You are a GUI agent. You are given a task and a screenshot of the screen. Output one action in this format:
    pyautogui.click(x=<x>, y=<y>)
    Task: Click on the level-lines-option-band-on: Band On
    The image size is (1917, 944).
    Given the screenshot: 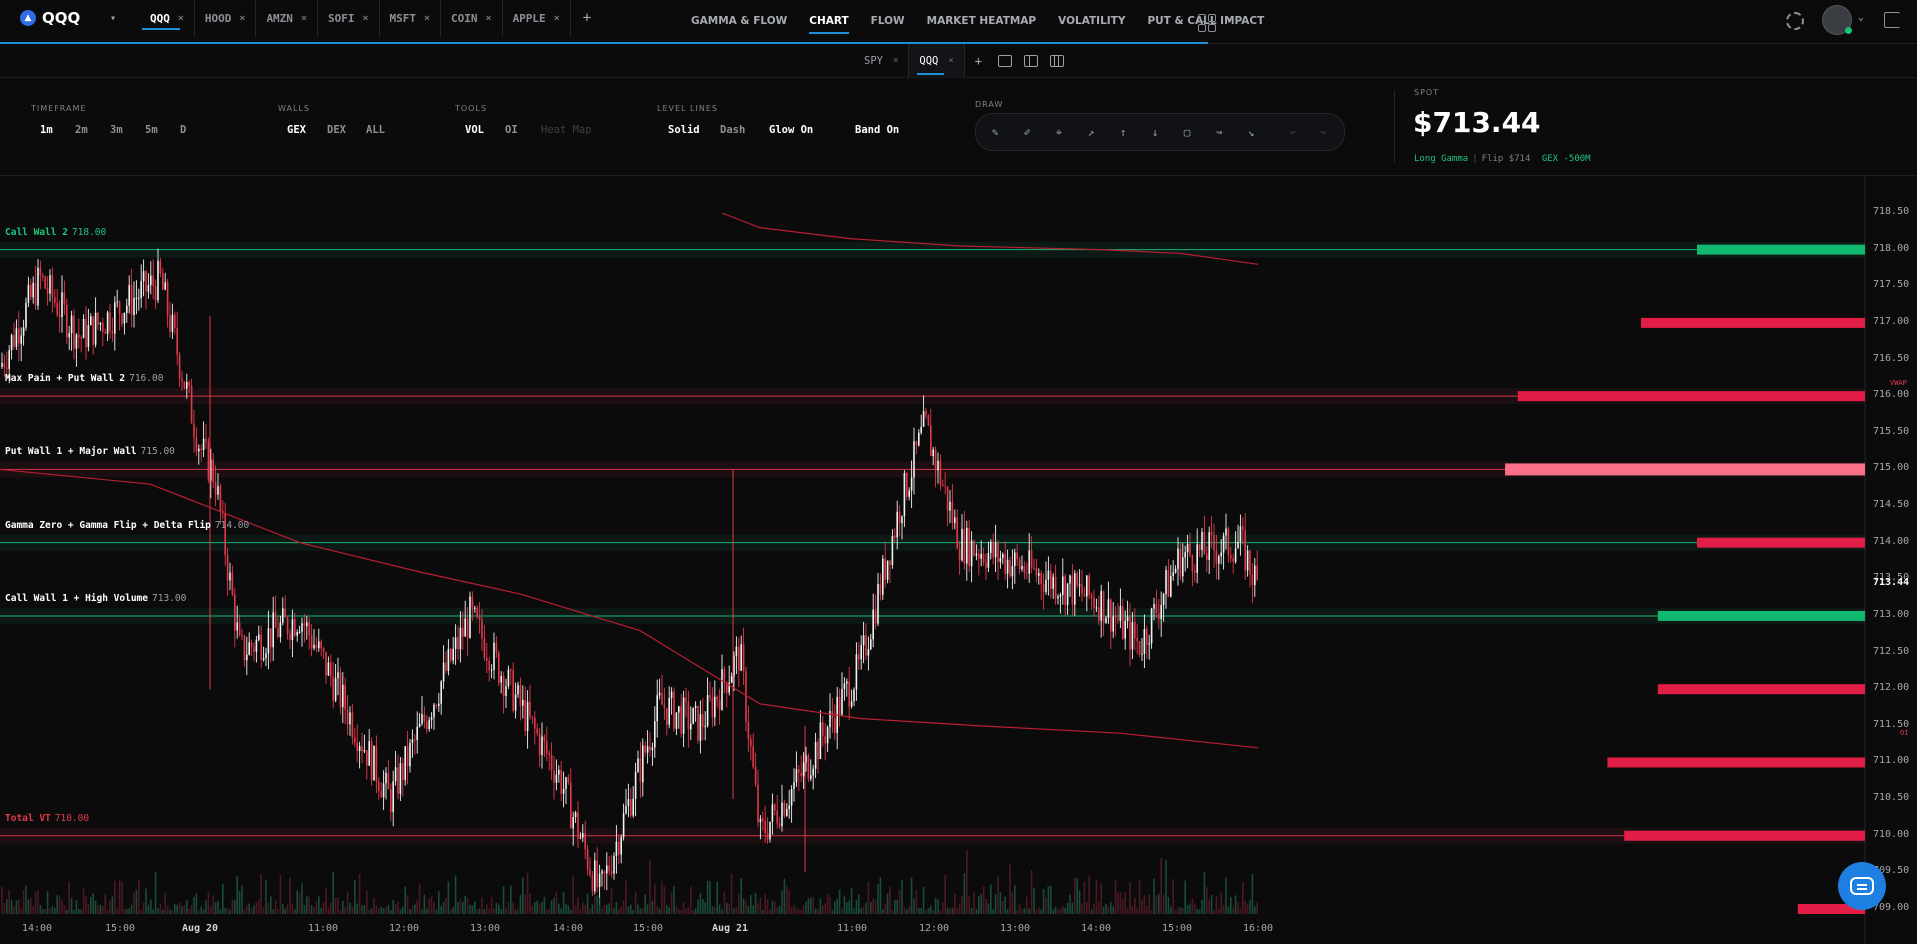 What is the action you would take?
    pyautogui.click(x=877, y=130)
    